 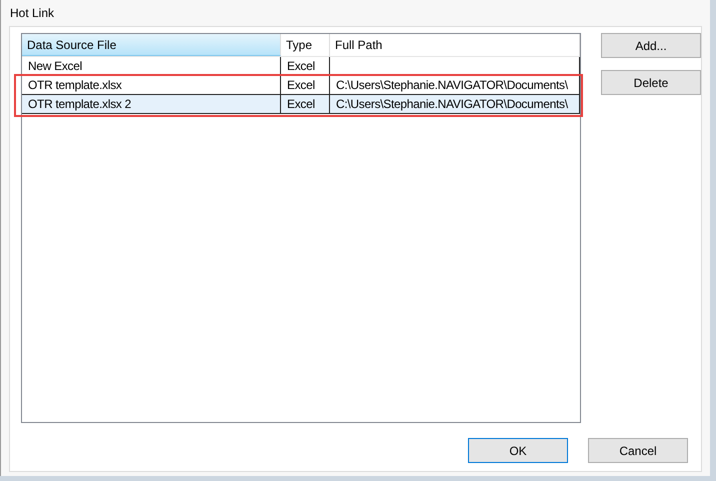 What do you see at coordinates (32, 13) in the screenshot?
I see `window-title: Hot Link` at bounding box center [32, 13].